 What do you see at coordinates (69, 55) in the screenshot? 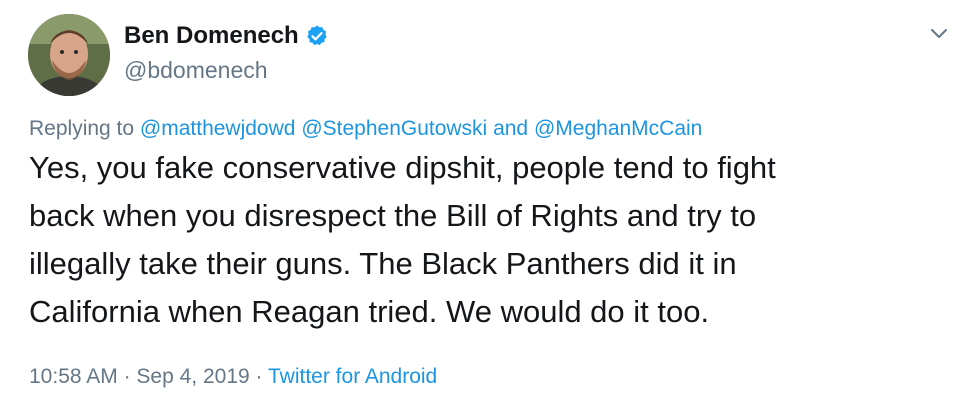
I see `avatar` at bounding box center [69, 55].